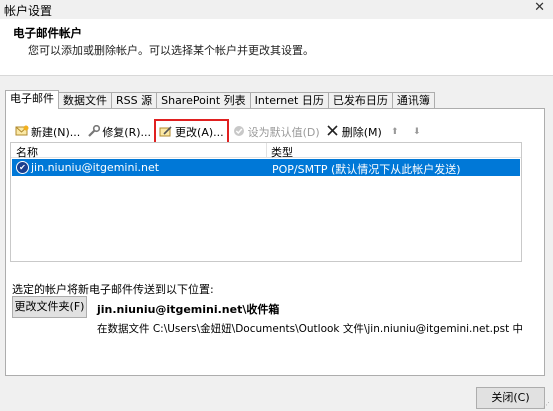 The width and height of the screenshot is (553, 411). I want to click on tab-internet-calendar: Internet 日历, so click(289, 100).